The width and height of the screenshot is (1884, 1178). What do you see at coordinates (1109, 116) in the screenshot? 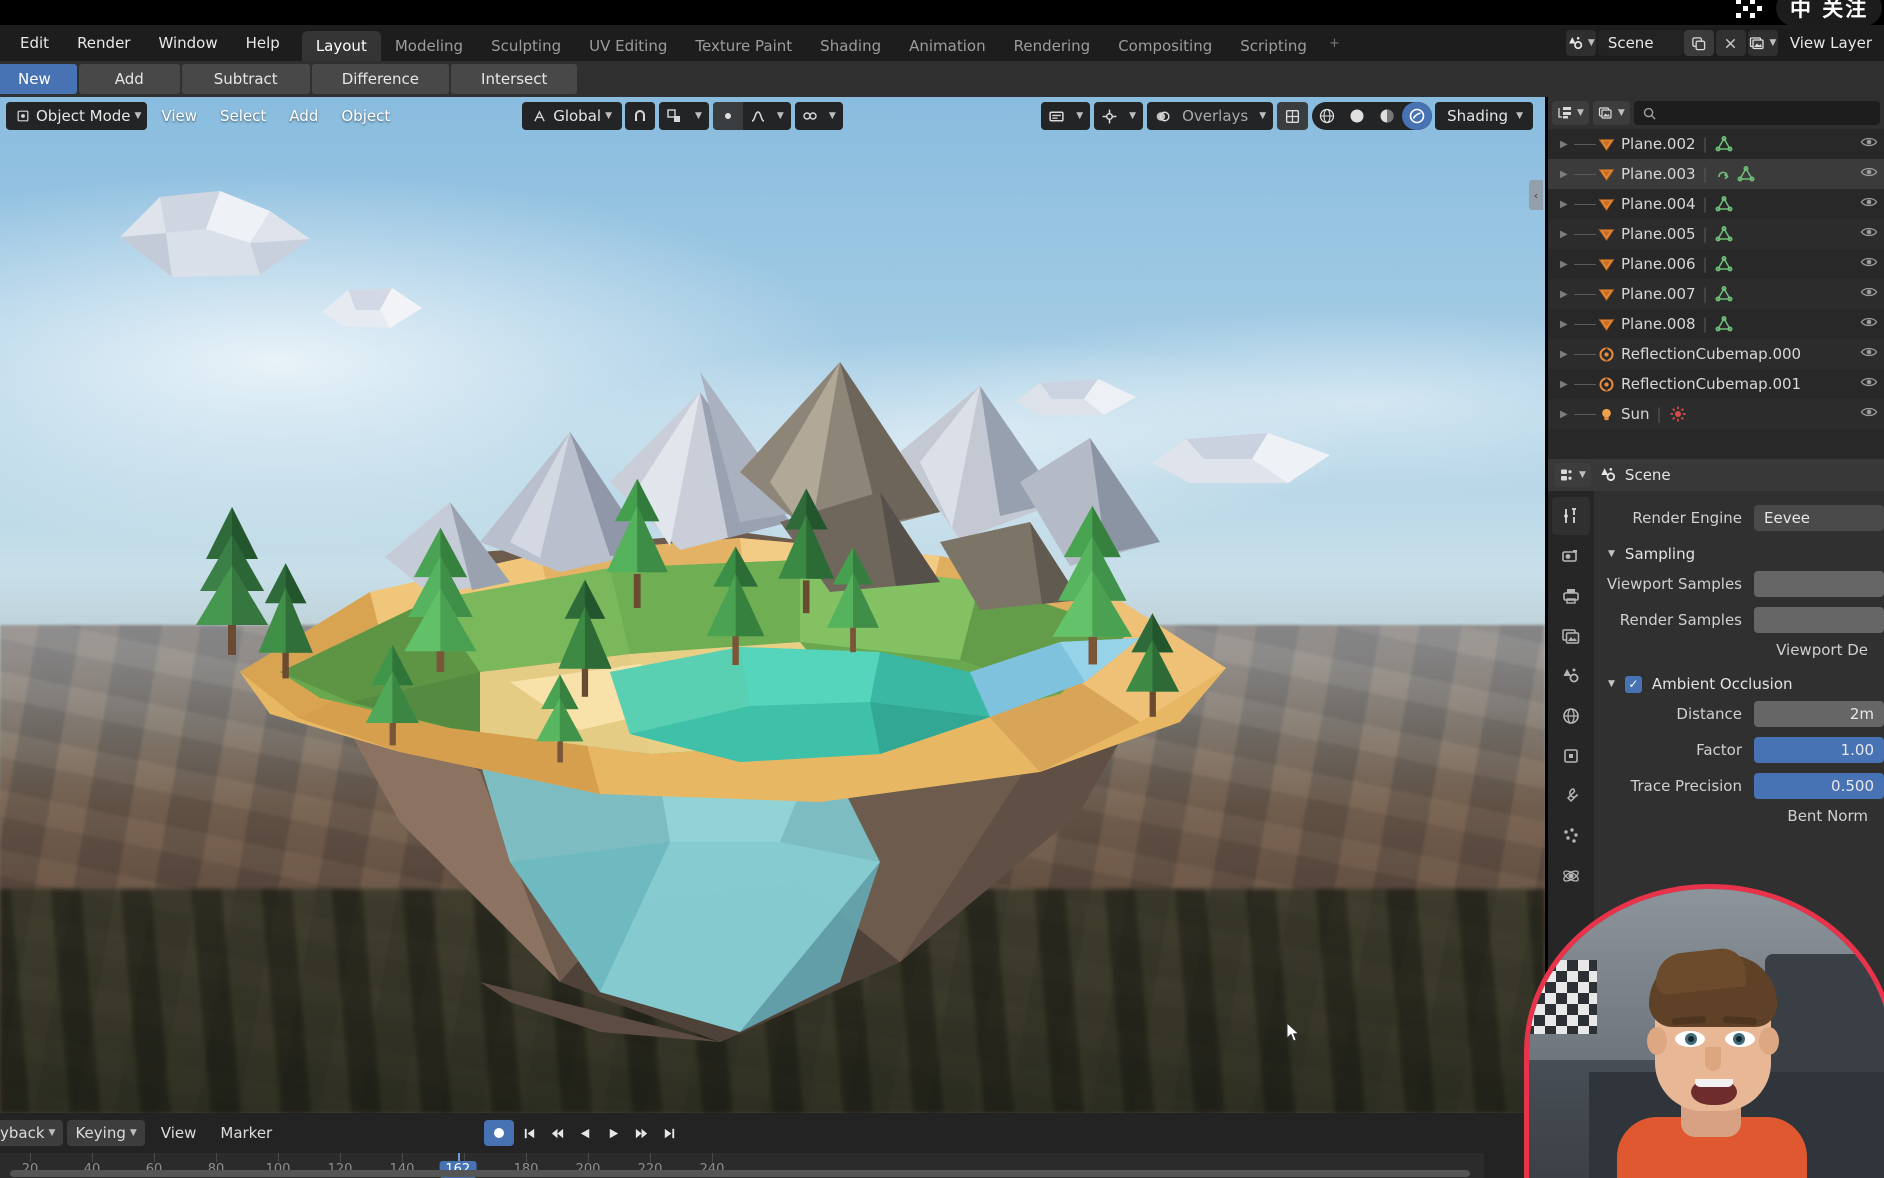
I see `gizmo-icon` at bounding box center [1109, 116].